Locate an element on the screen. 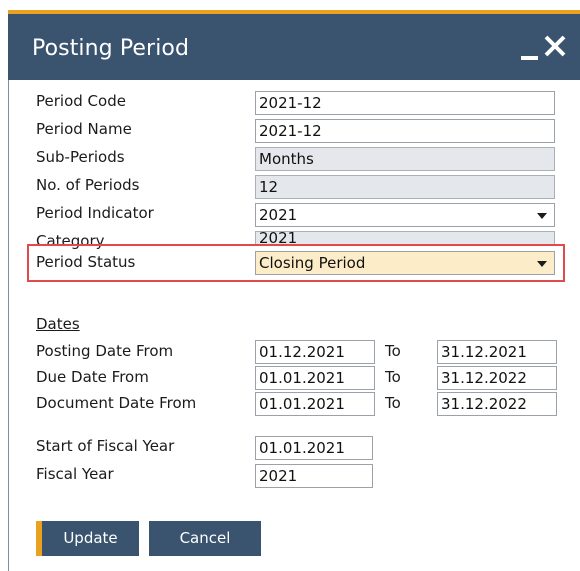 This screenshot has width=580, height=571. posting-date-from-field: 01.12.2021 is located at coordinates (315, 352).